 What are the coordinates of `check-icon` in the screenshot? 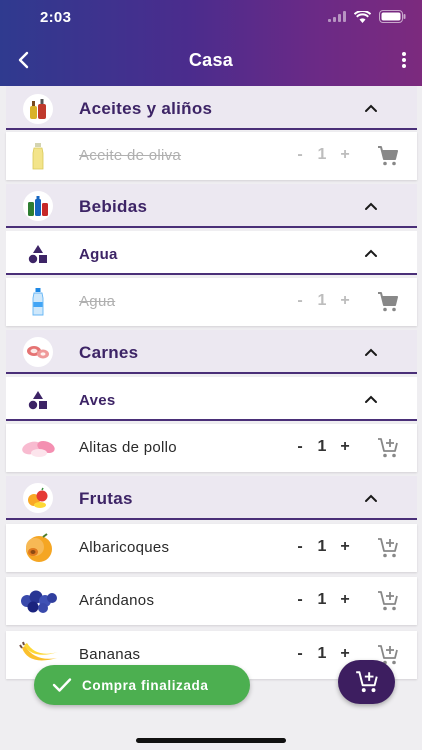 It's located at (62, 685).